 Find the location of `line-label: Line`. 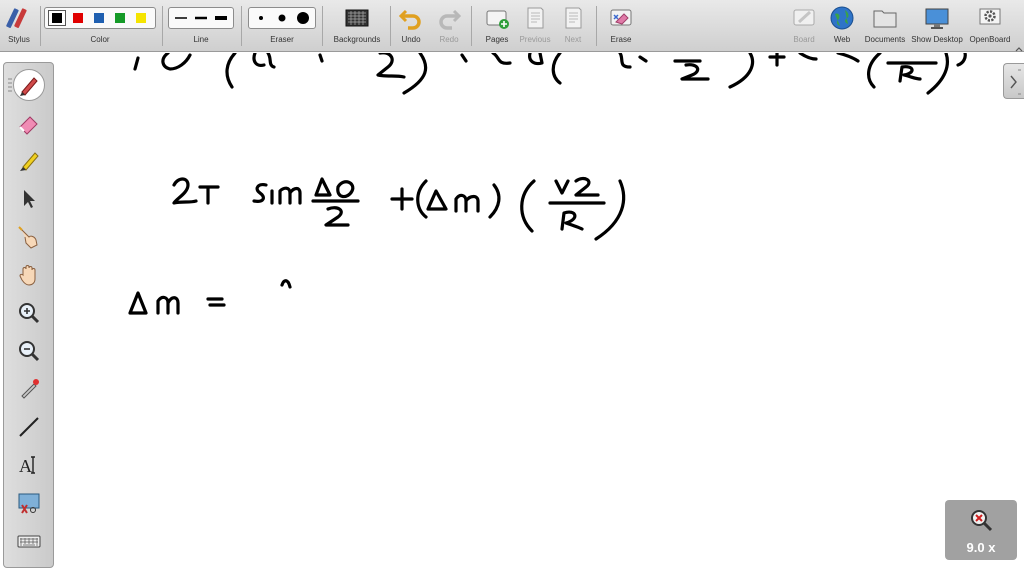

line-label: Line is located at coordinates (201, 39).